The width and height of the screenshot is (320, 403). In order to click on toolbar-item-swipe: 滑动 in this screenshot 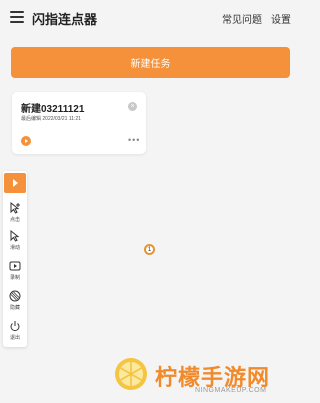, I will do `click(15, 241)`.